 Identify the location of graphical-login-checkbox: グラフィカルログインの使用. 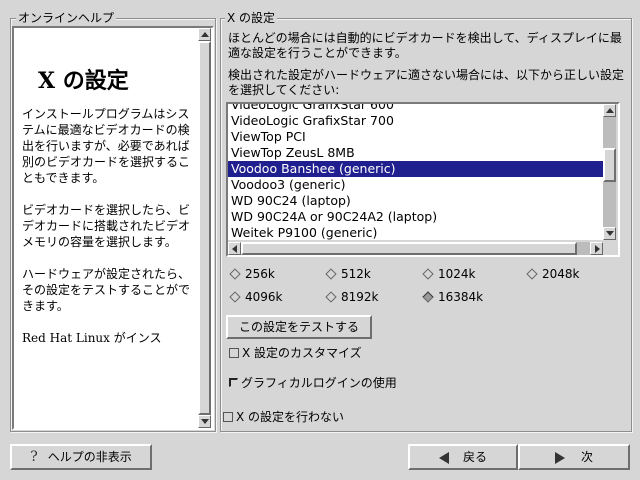
(311, 383).